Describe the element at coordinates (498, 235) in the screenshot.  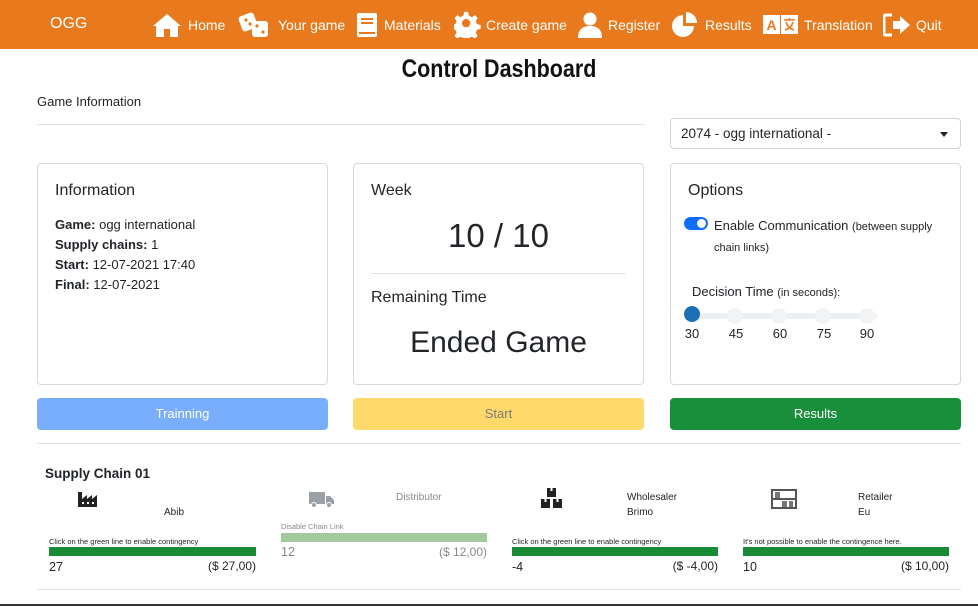
I see `week-value: 10 / 10` at that location.